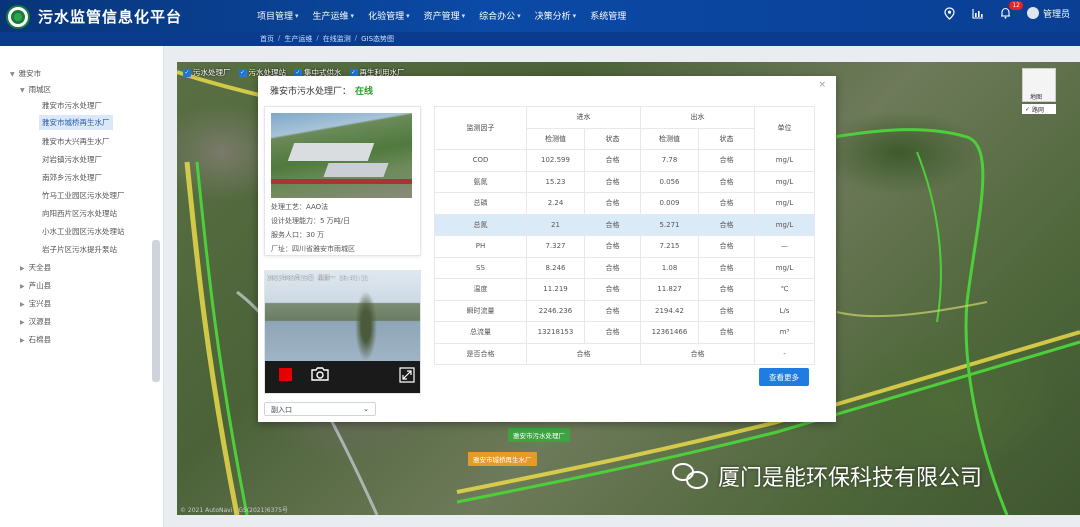 The image size is (1080, 527). Describe the element at coordinates (72, 105) in the screenshot. I see `tree-plant-0: 雅安市污水处理厂` at that location.